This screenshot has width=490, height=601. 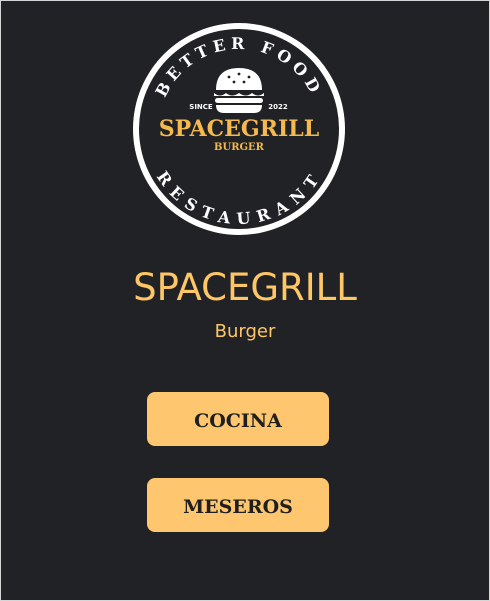 What do you see at coordinates (238, 419) in the screenshot?
I see `cocina-button: COCINA` at bounding box center [238, 419].